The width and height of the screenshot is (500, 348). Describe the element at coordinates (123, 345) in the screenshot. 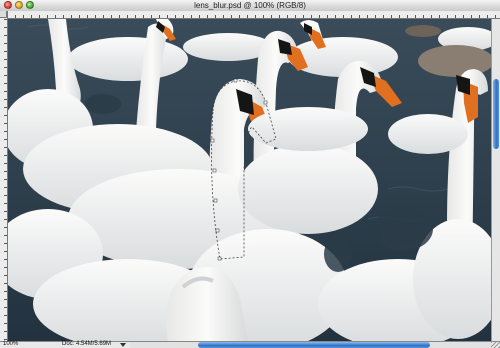

I see `triangle-down-icon` at that location.